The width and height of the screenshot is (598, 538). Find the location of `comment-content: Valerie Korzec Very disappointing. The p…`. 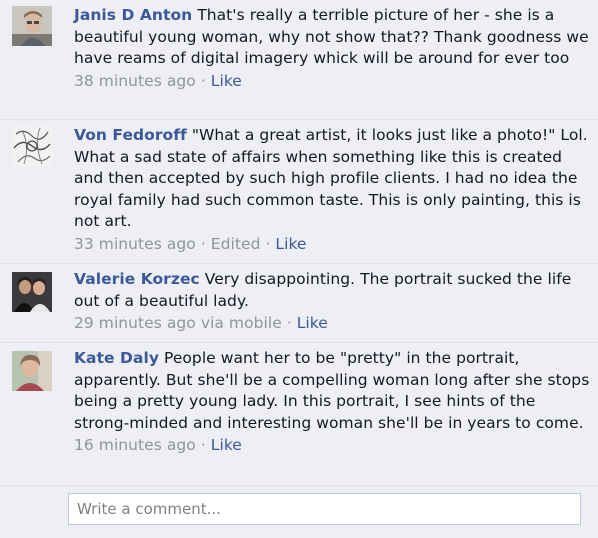

comment-content: Valerie Korzec Very disappointing. The p… is located at coordinates (332, 290).